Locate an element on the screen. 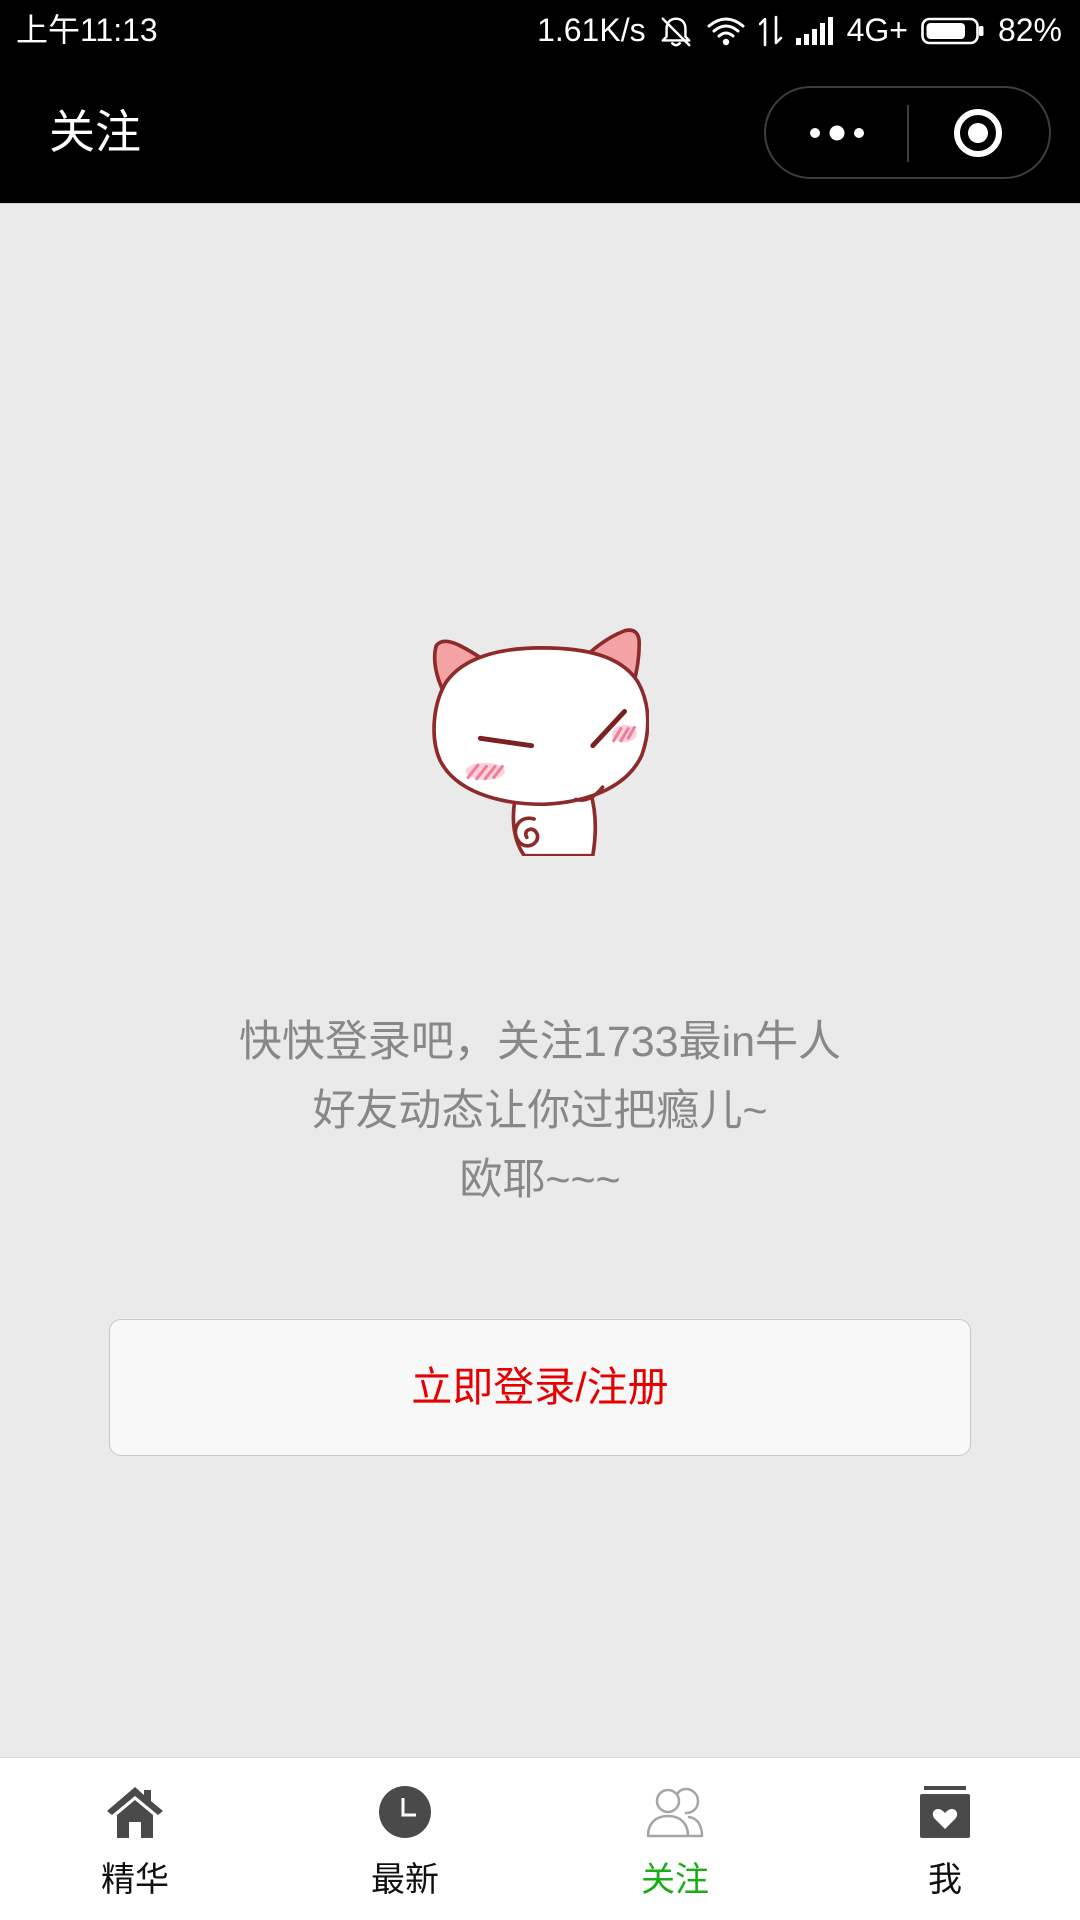 This screenshot has height=1920, width=1080. message-line: 快快登录吧，关注1733最in牛人 is located at coordinates (540, 1042).